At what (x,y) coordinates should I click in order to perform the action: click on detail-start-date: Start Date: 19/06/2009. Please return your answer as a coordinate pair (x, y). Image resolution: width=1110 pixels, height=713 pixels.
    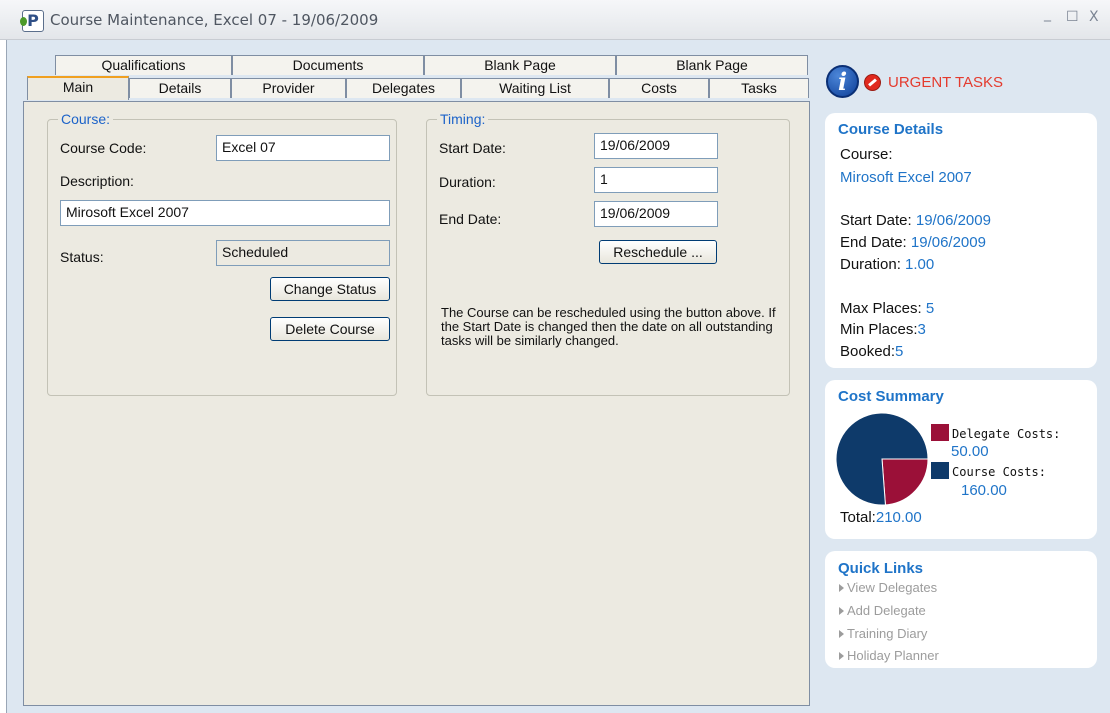
    Looking at the image, I should click on (915, 220).